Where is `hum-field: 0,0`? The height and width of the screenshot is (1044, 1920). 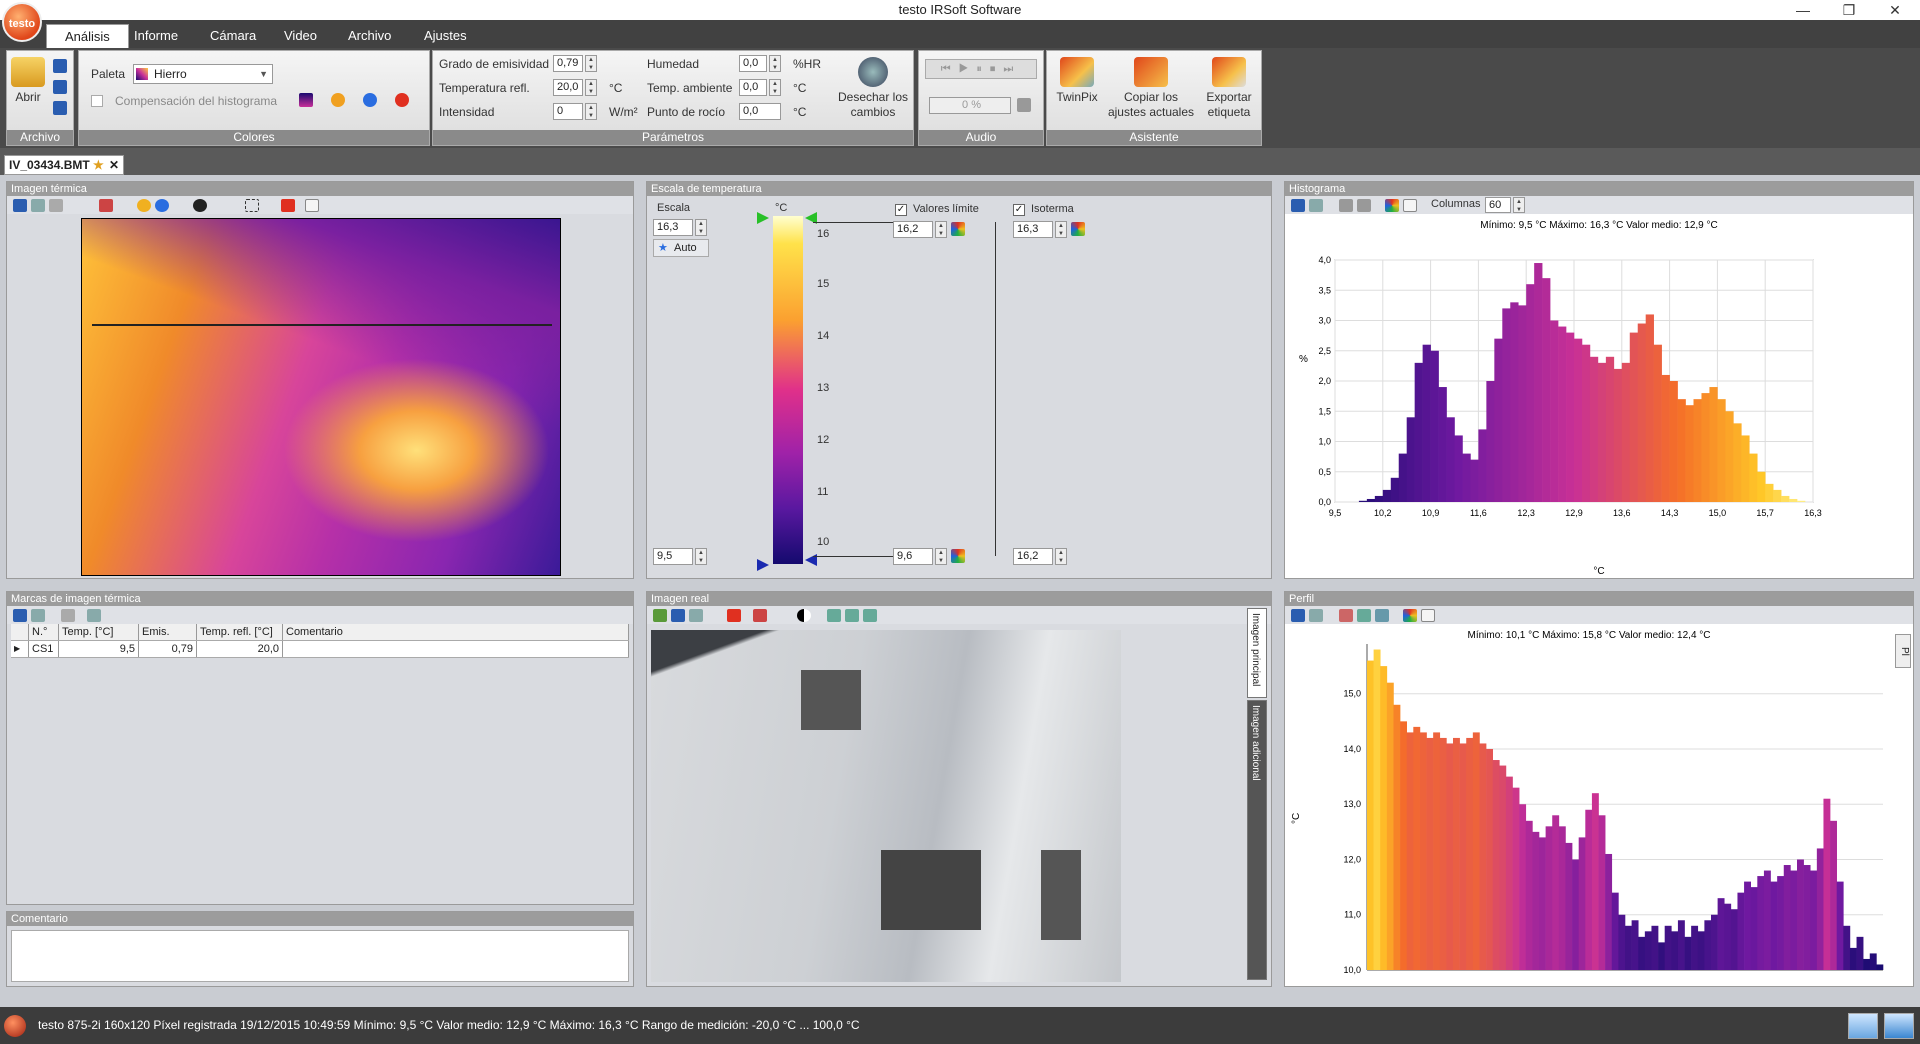 hum-field: 0,0 is located at coordinates (753, 63).